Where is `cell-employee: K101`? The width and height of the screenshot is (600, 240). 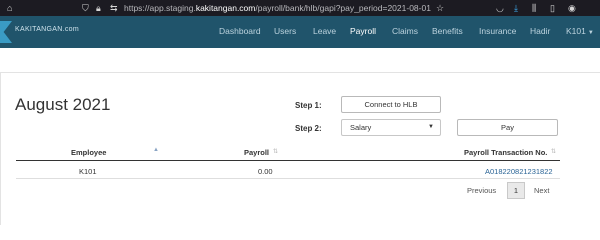
cell-employee: K101 is located at coordinates (88, 171).